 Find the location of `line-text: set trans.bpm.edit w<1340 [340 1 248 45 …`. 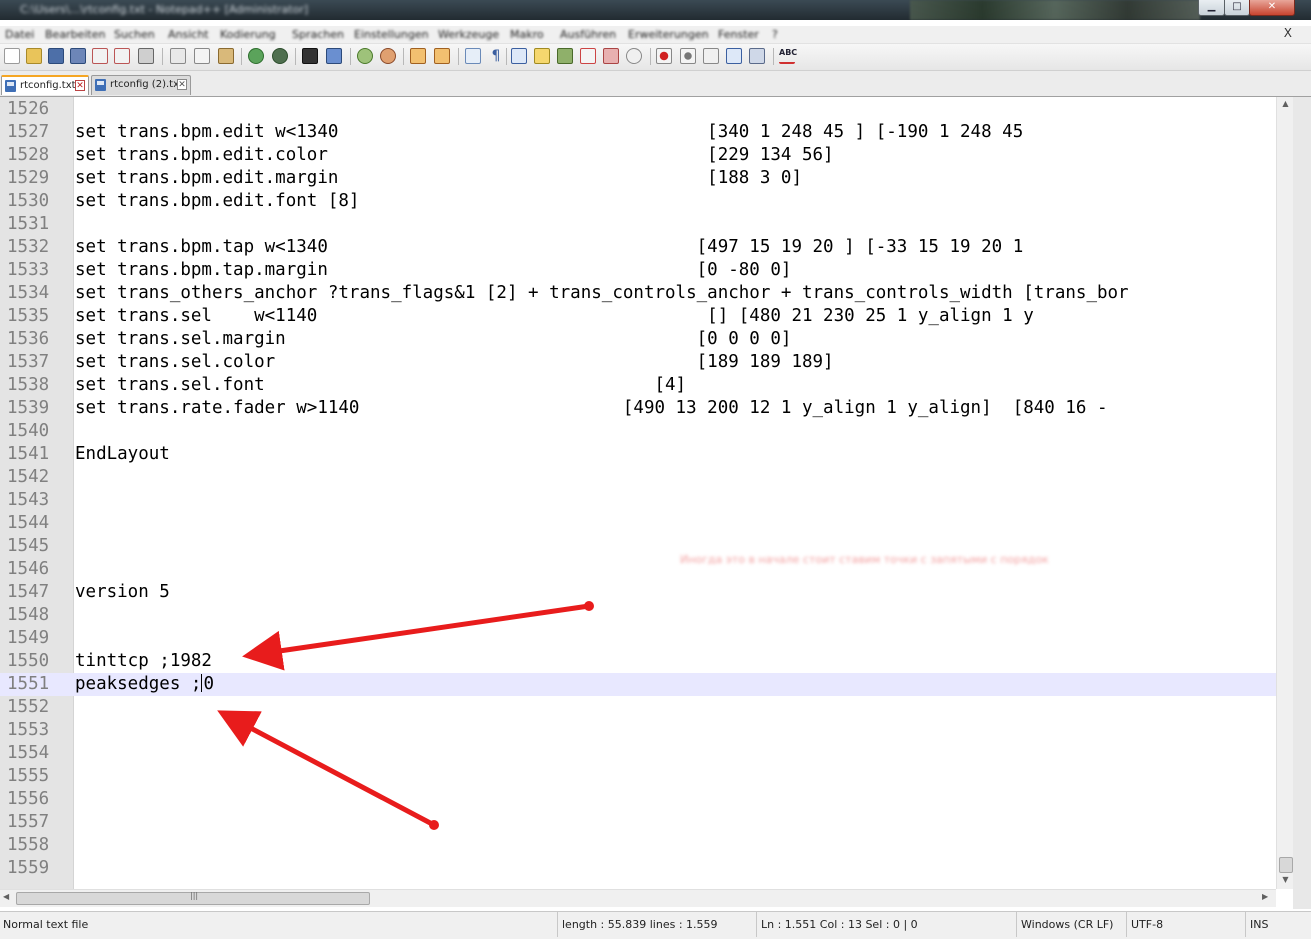

line-text: set trans.bpm.edit w<1340 [340 1 248 45 … is located at coordinates (549, 132).